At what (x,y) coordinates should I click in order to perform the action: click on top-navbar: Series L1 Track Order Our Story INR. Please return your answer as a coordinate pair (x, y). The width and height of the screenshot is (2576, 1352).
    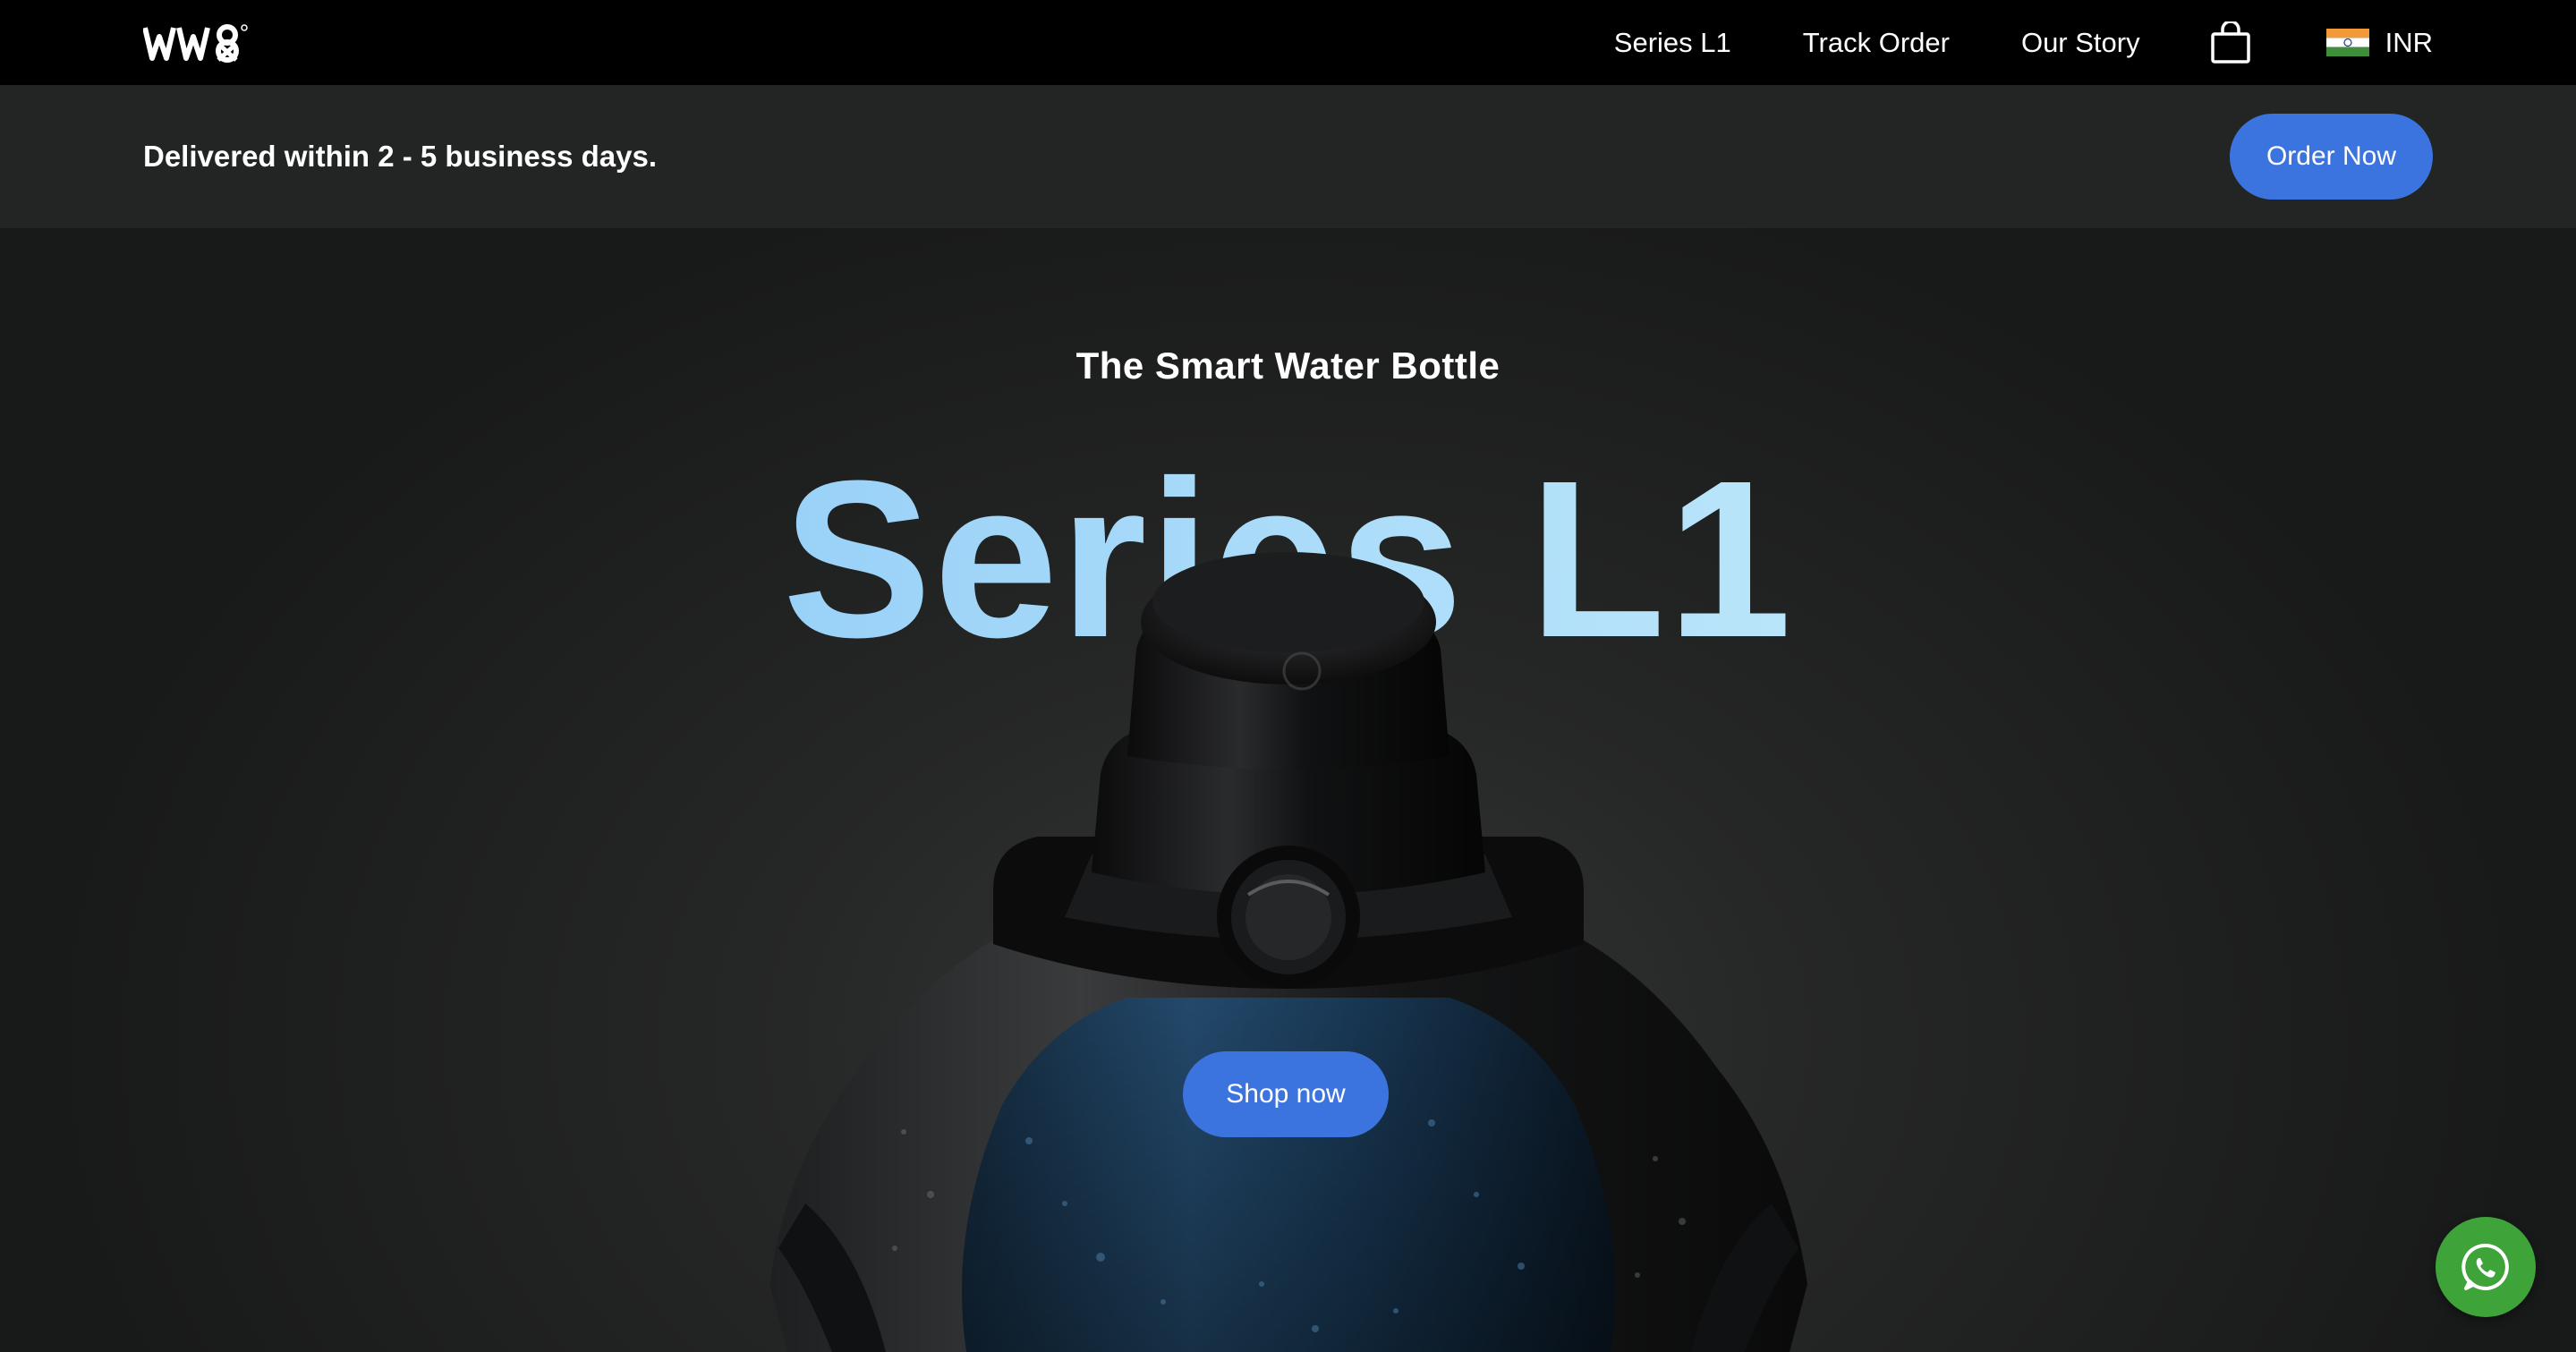
    Looking at the image, I should click on (1288, 42).